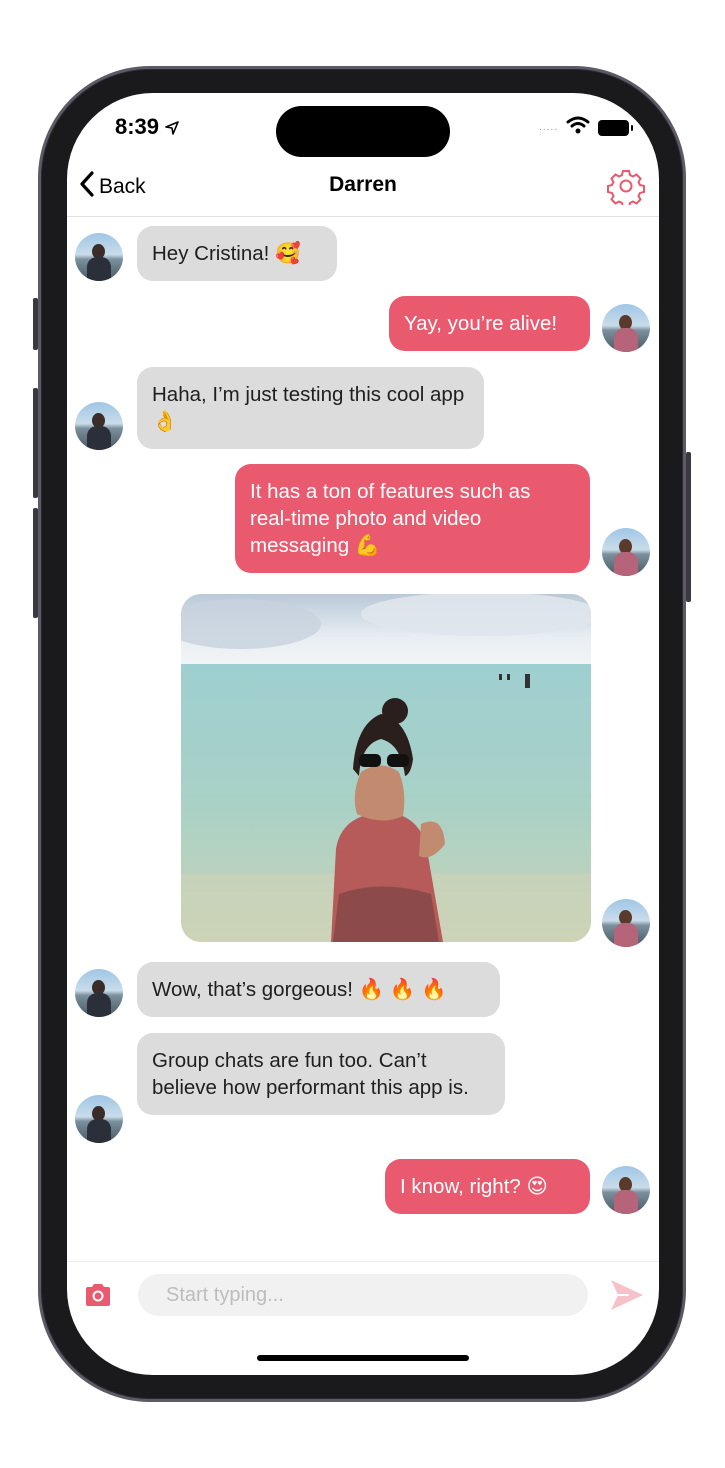 Image resolution: width=725 pixels, height=1468 pixels. Describe the element at coordinates (318, 989) in the screenshot. I see `message-bubble-incoming: Wow, that’s gorgeous! 🔥 🔥 🔥` at that location.